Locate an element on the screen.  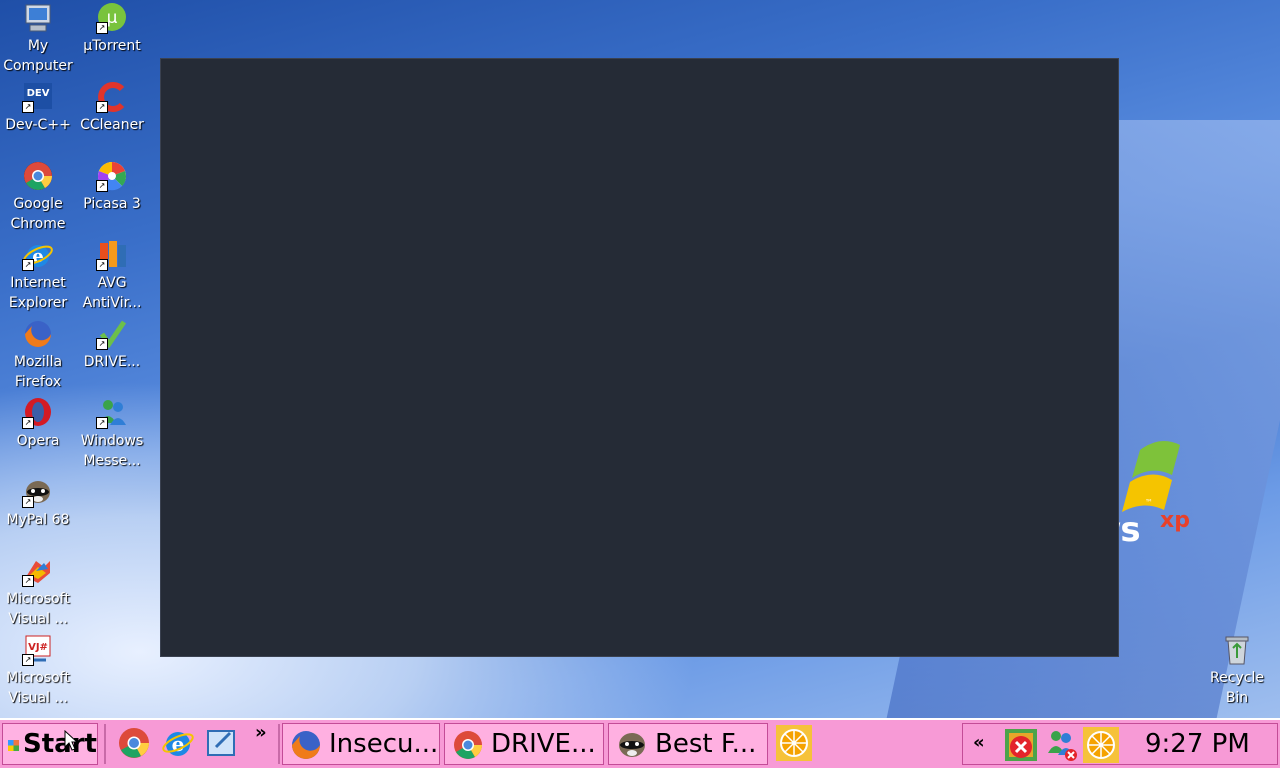
desktop-icon-ie: e ↗ Internet Explorer is located at coordinates (38, 276).